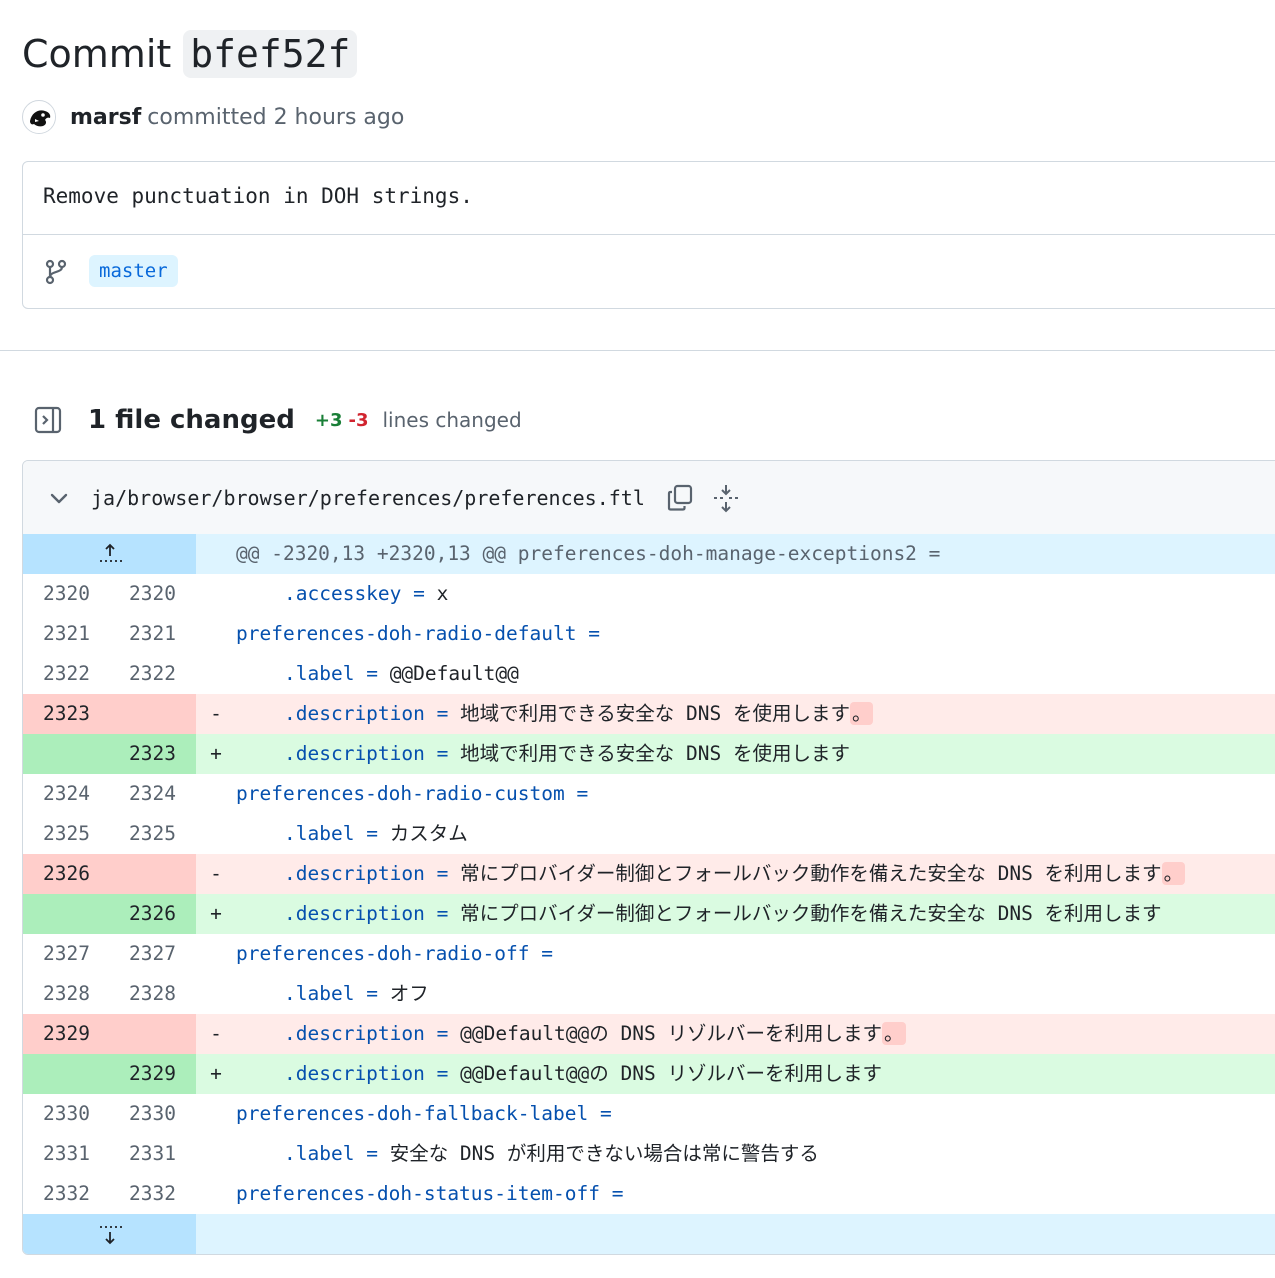 The height and width of the screenshot is (1278, 1275). I want to click on old-line-number: 2328, so click(66, 994).